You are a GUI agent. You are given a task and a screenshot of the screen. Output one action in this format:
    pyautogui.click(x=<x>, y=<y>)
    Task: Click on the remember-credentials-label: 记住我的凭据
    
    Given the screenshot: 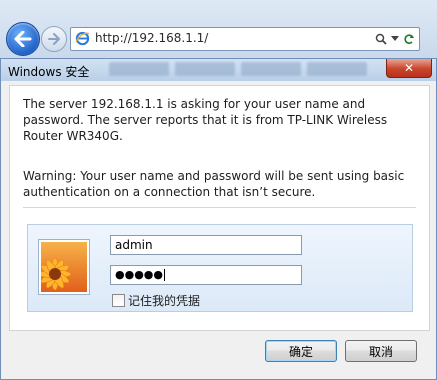 What is the action you would take?
    pyautogui.click(x=164, y=300)
    